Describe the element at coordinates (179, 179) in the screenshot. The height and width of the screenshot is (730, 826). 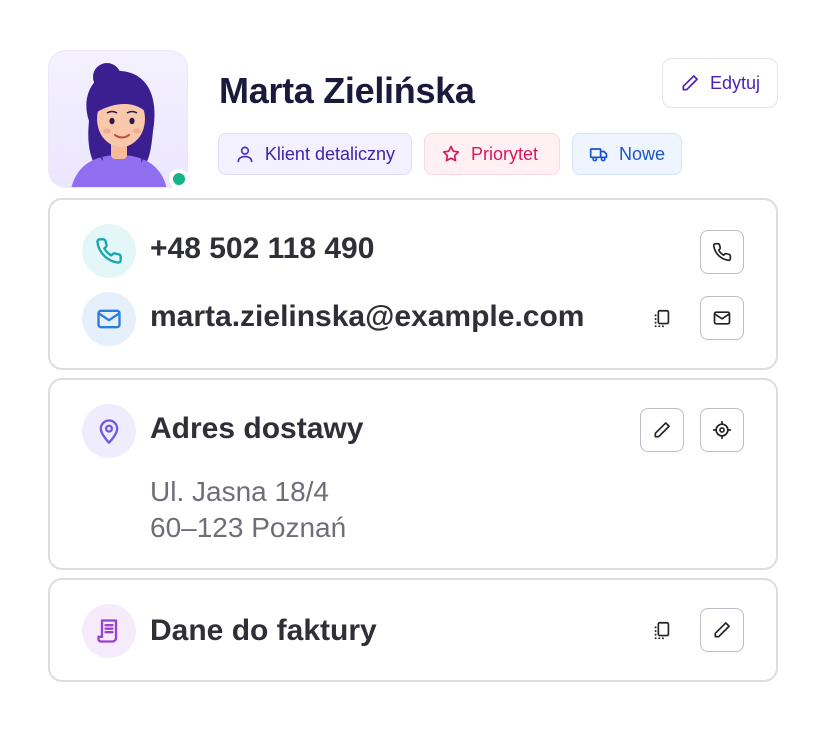
I see `online-status-dot` at that location.